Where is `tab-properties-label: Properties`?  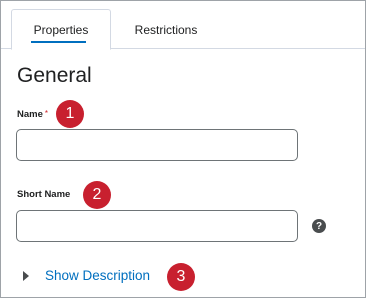
tab-properties-label: Properties is located at coordinates (61, 29).